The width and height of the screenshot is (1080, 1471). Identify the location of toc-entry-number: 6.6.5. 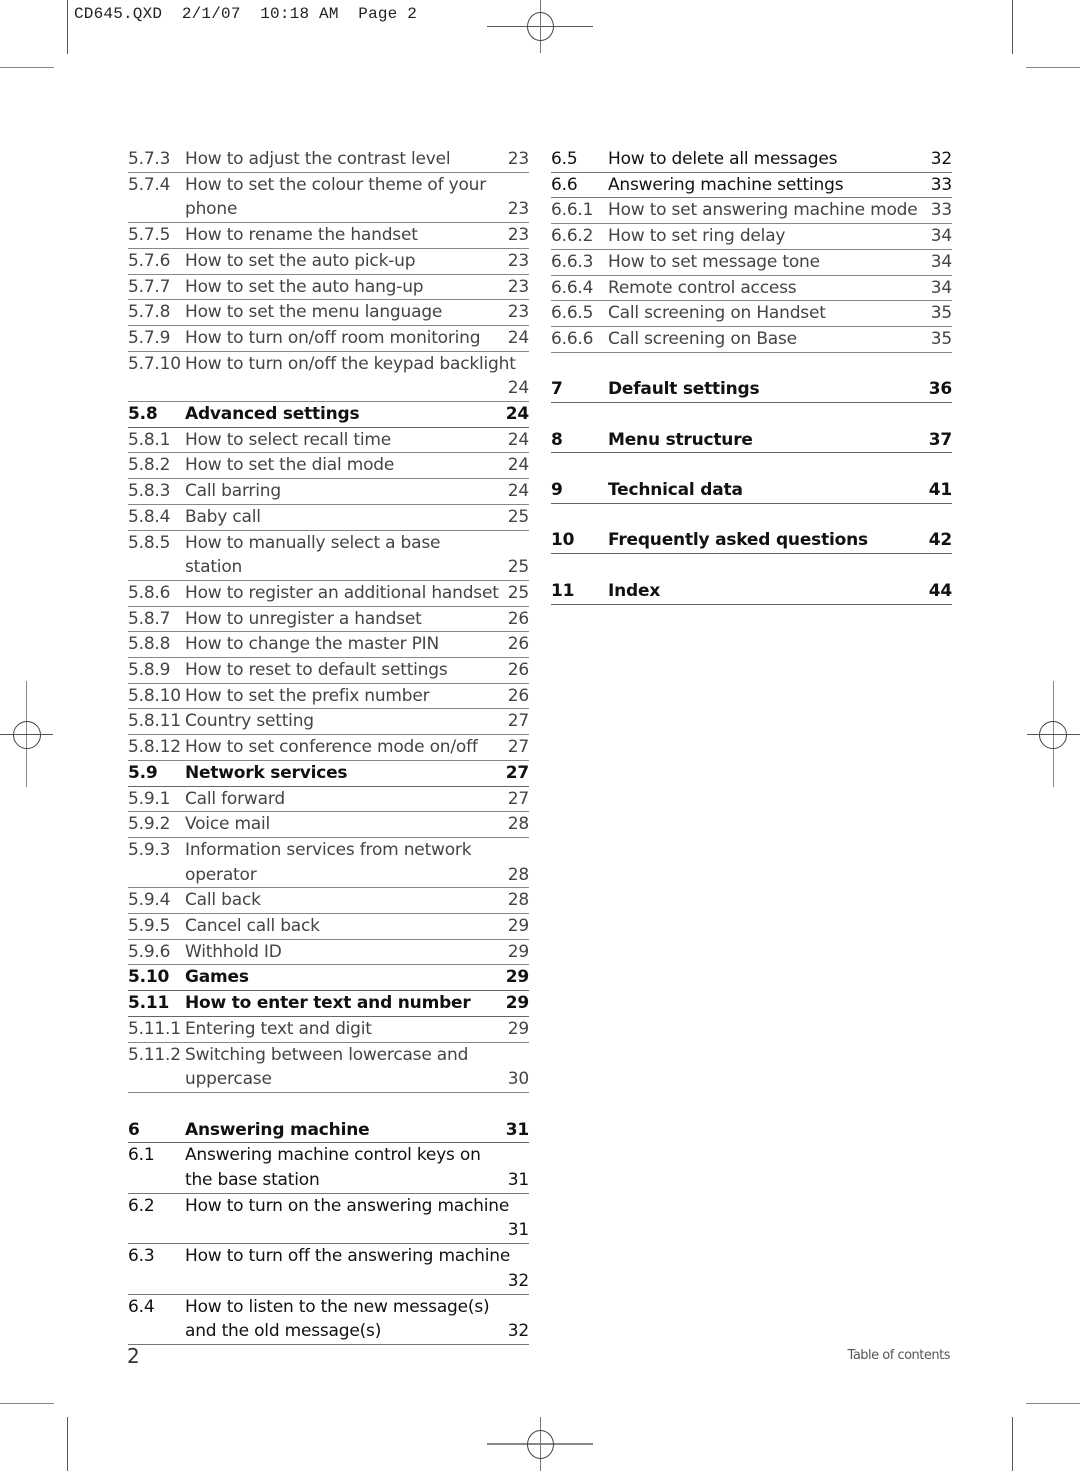
(572, 313).